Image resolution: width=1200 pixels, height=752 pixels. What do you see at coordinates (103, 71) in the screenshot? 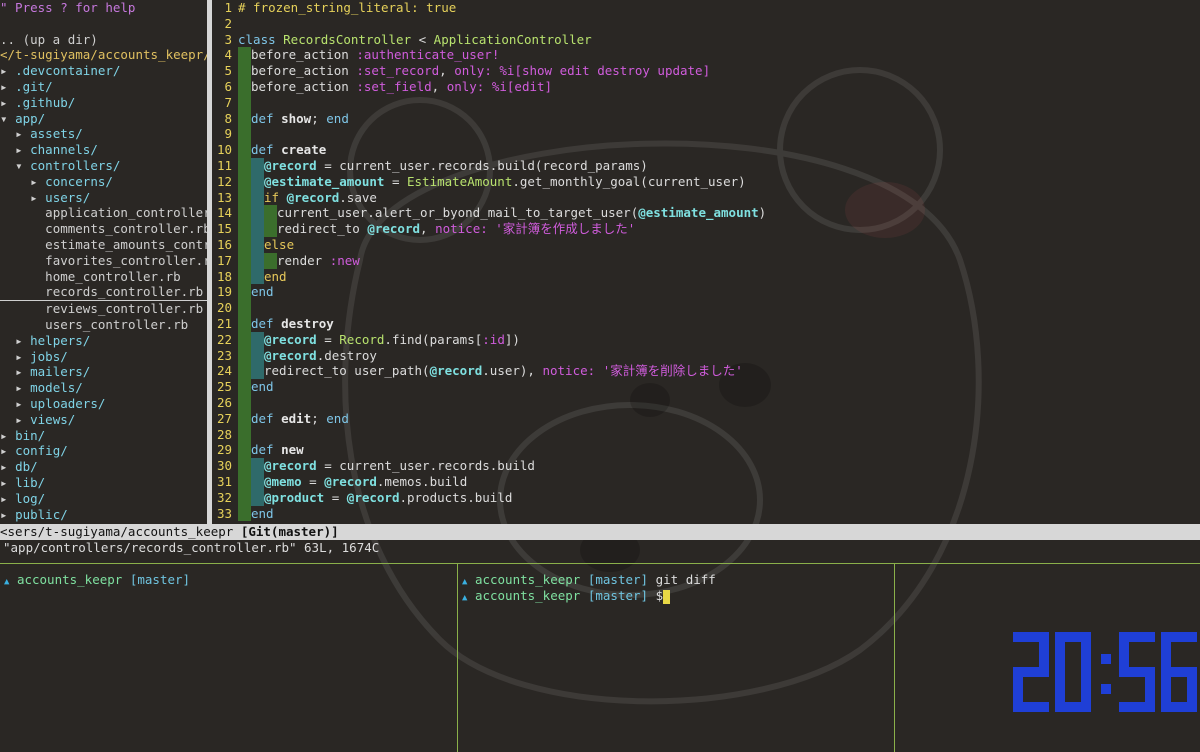
I see `tree-folder-item: ▸ .devcontainer/` at bounding box center [103, 71].